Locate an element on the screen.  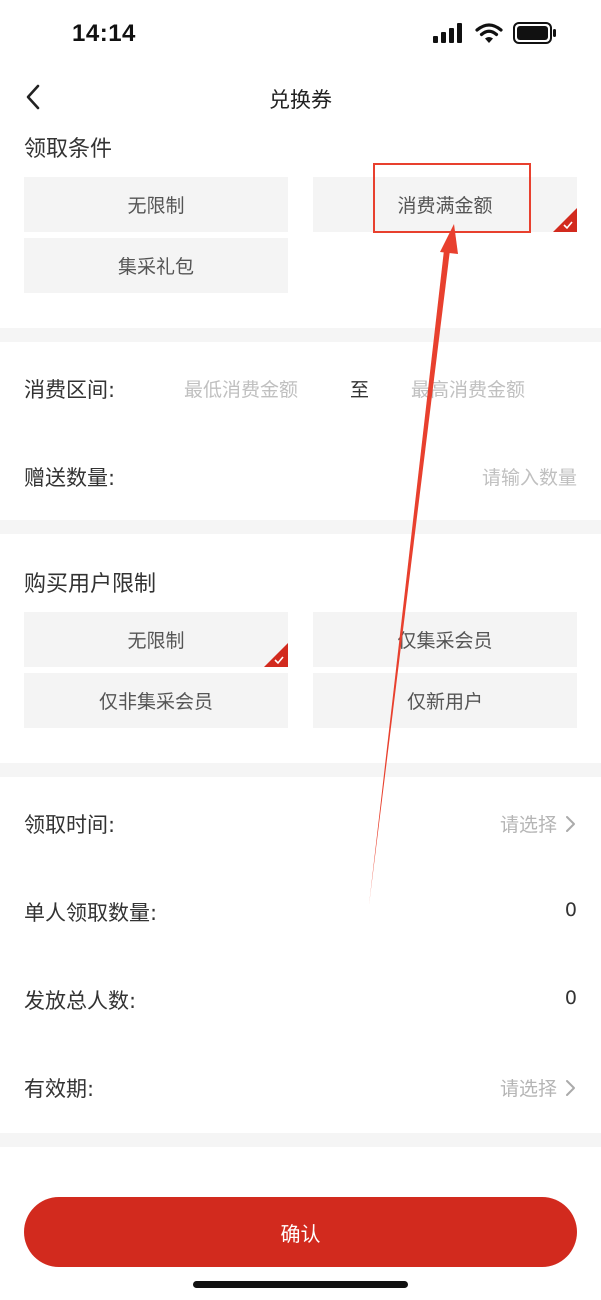
nav-bar: 兑换券 is located at coordinates (300, 98).